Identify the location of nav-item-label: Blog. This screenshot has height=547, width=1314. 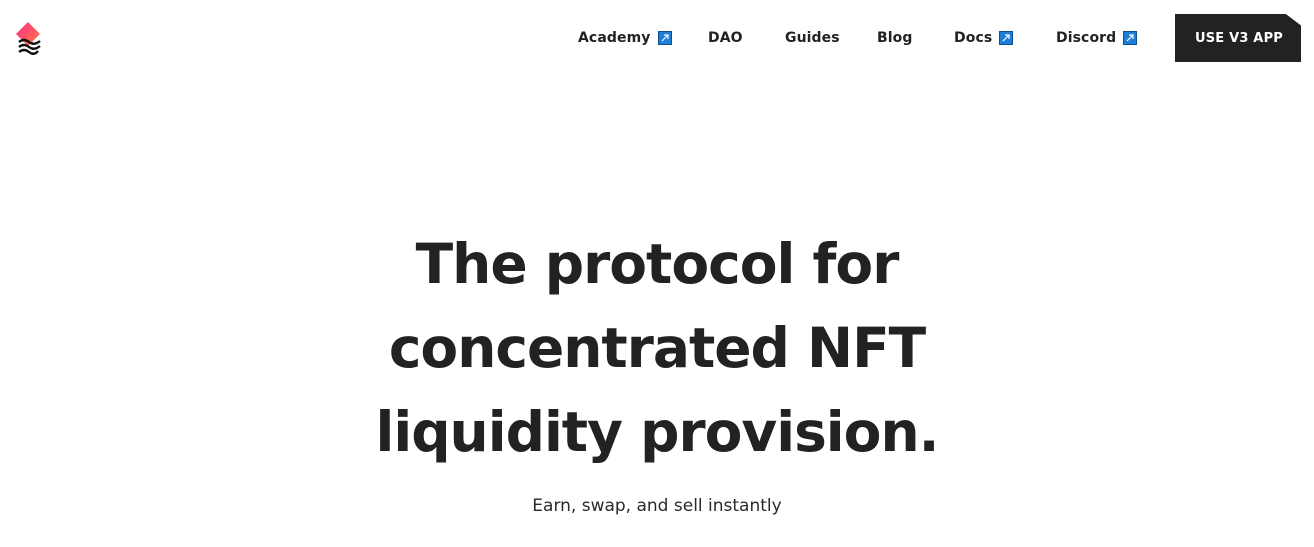
(895, 38).